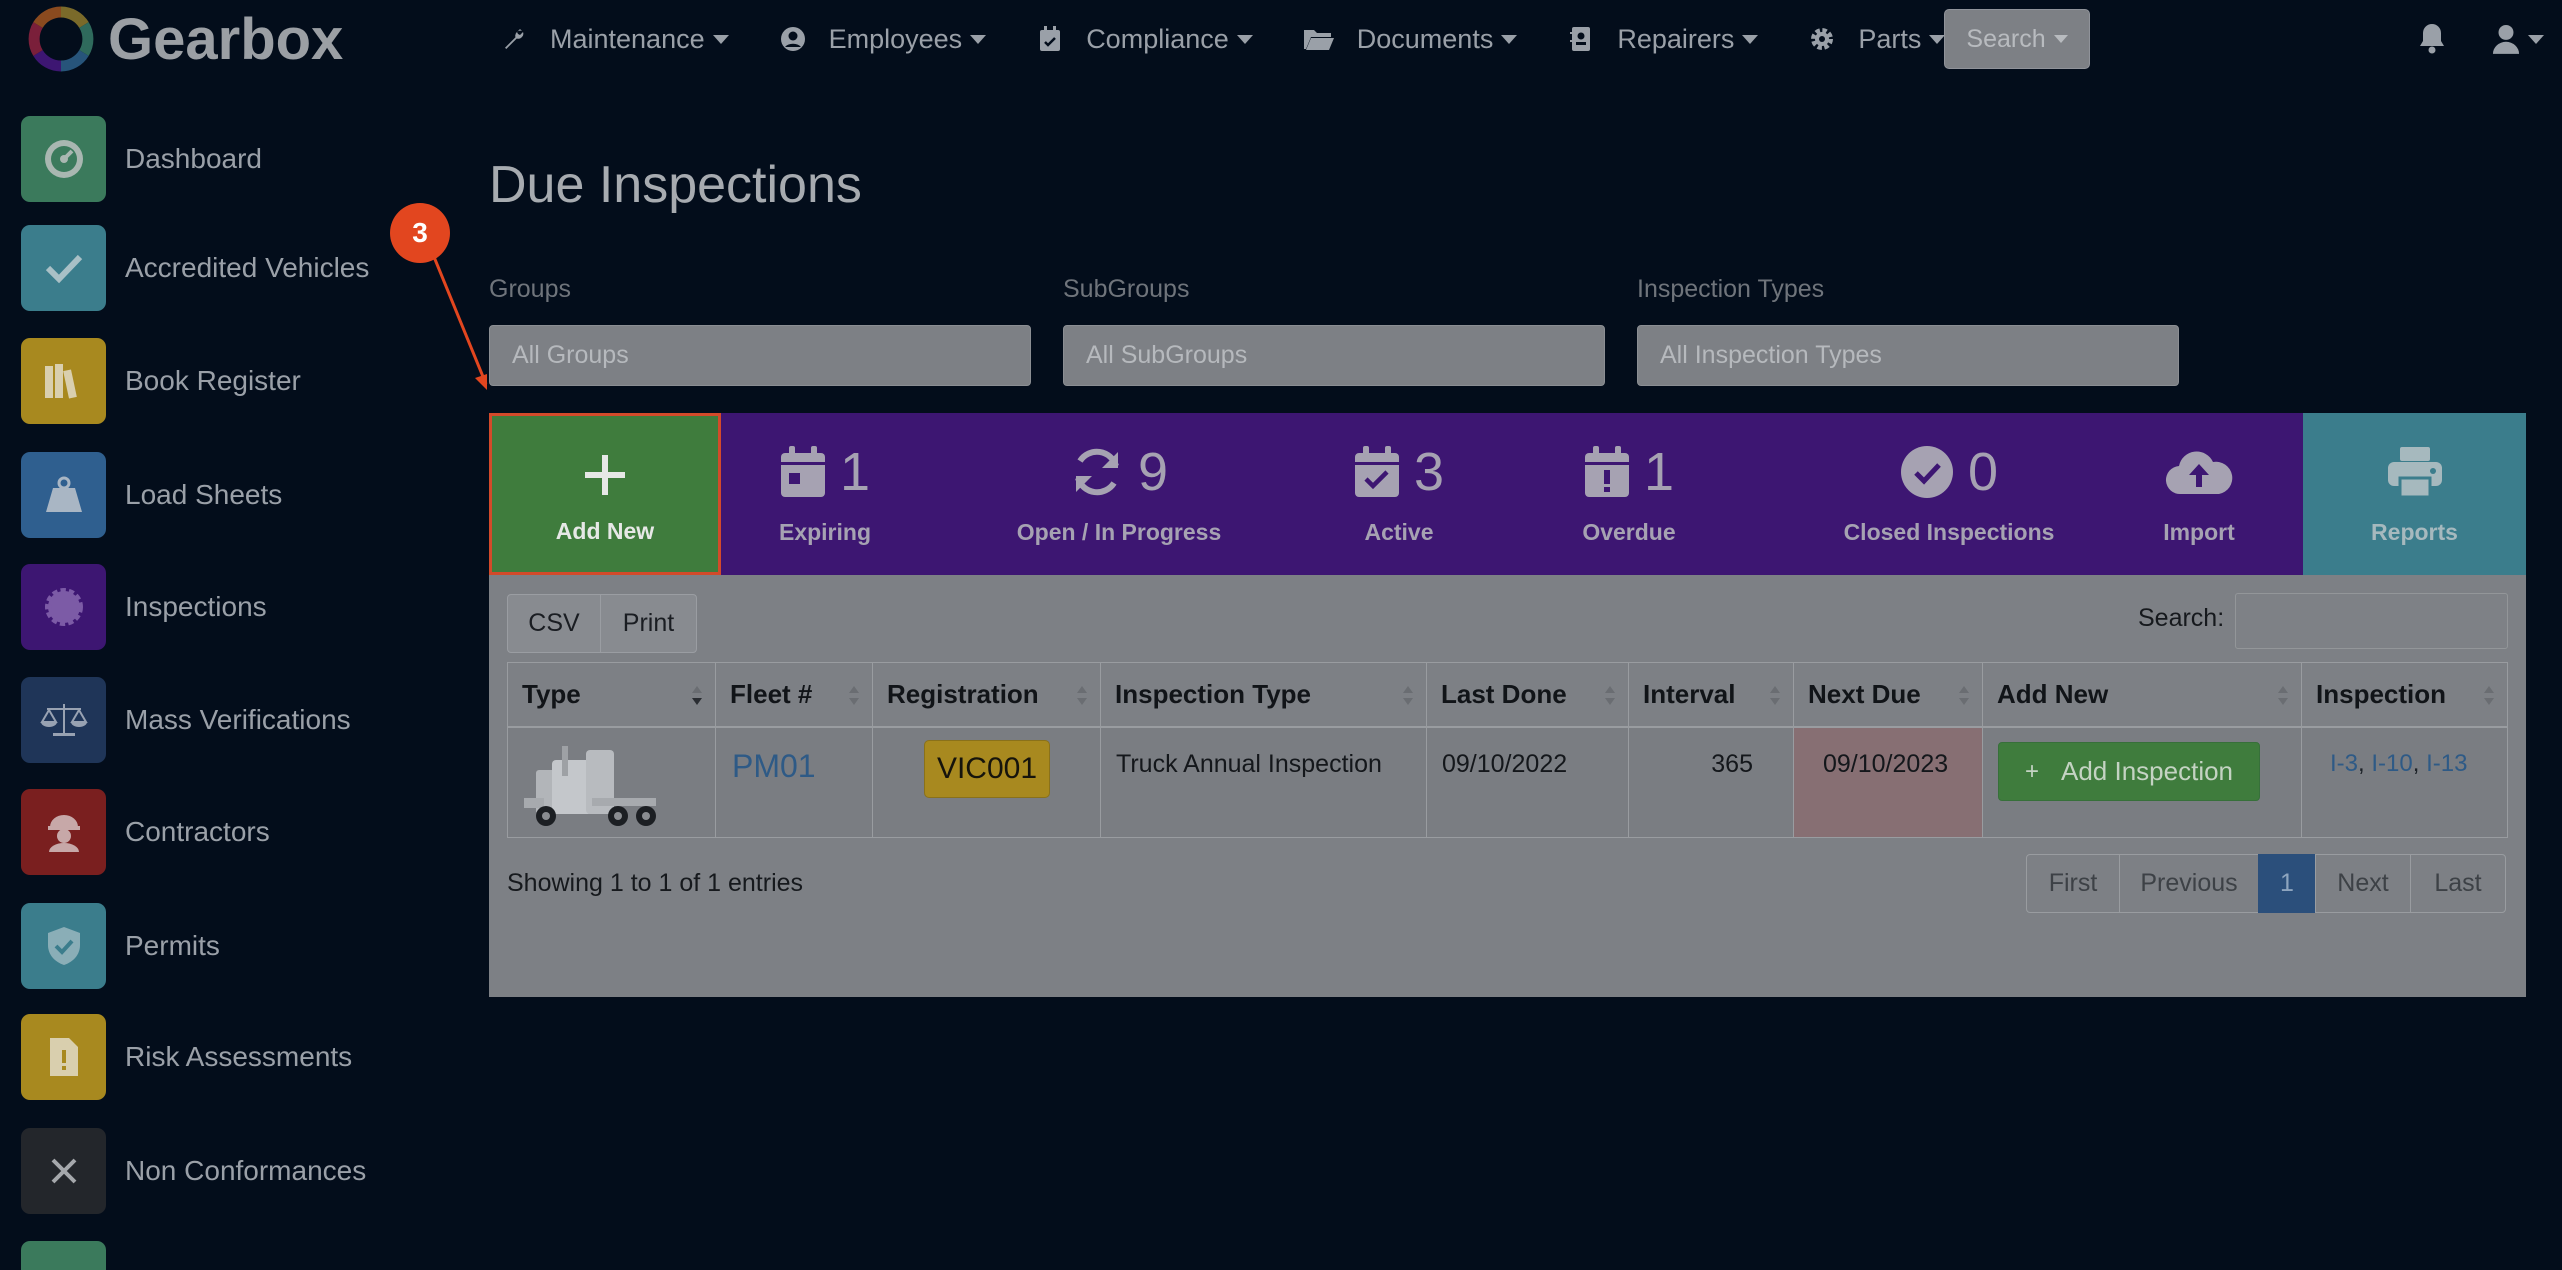  I want to click on add-inspection-label: Add Inspection, so click(2147, 771).